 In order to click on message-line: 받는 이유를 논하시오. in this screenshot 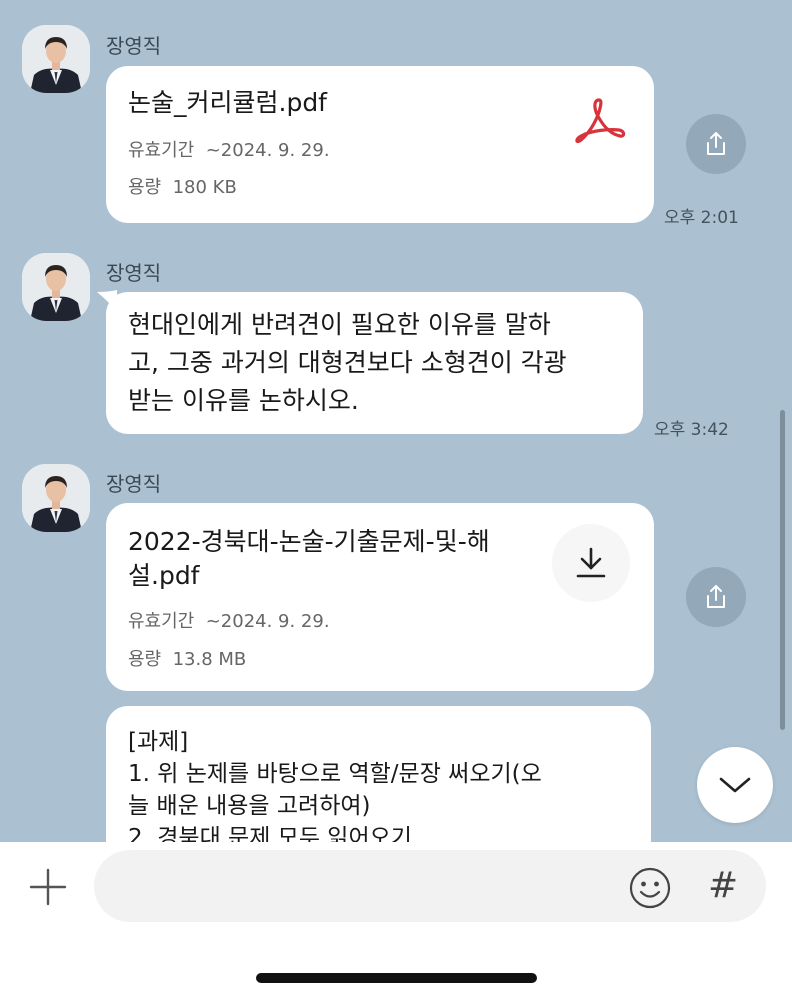, I will do `click(243, 400)`.